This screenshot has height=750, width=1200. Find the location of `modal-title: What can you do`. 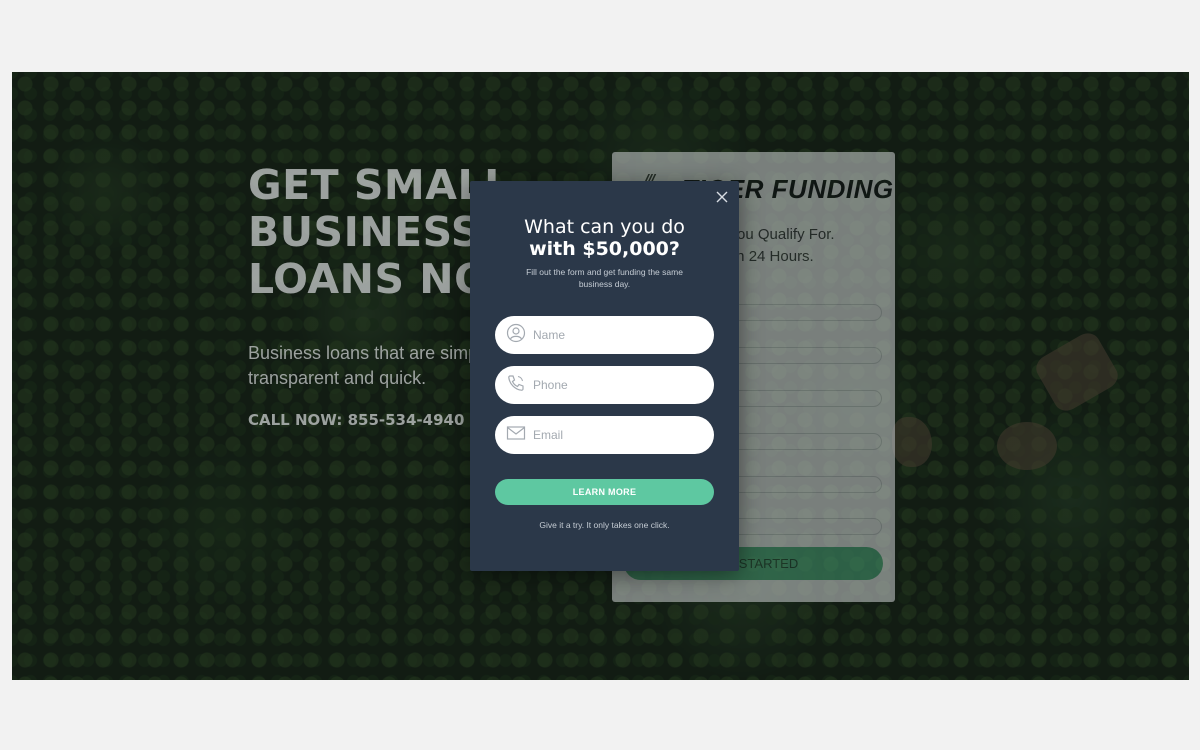

modal-title: What can you do is located at coordinates (604, 227).